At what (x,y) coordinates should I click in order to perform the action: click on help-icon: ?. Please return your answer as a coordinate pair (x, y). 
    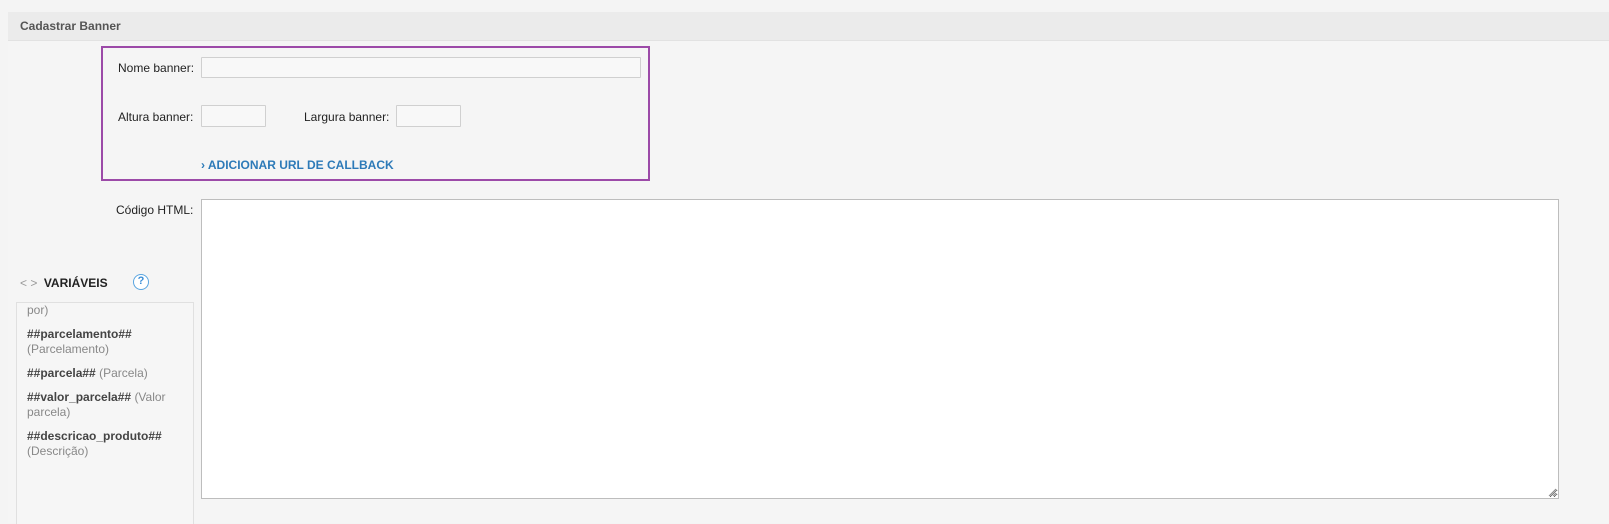
    Looking at the image, I should click on (141, 282).